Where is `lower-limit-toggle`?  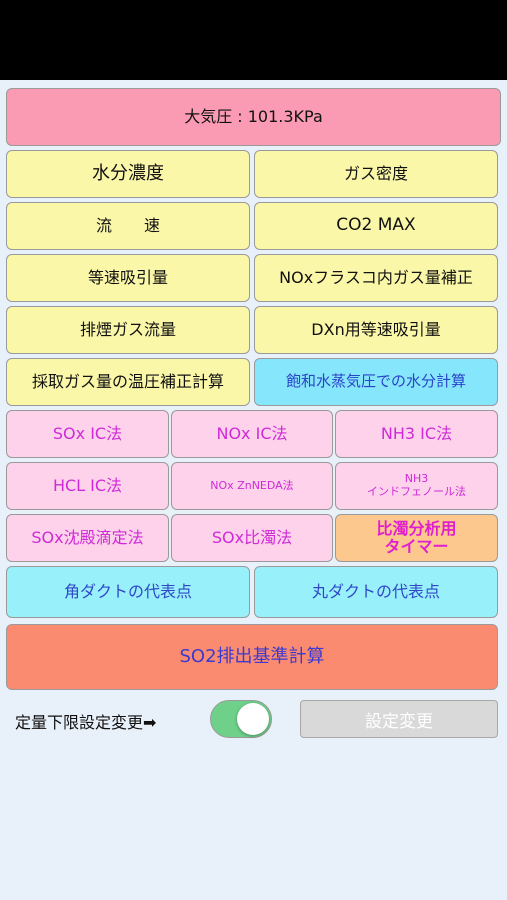
lower-limit-toggle is located at coordinates (241, 719).